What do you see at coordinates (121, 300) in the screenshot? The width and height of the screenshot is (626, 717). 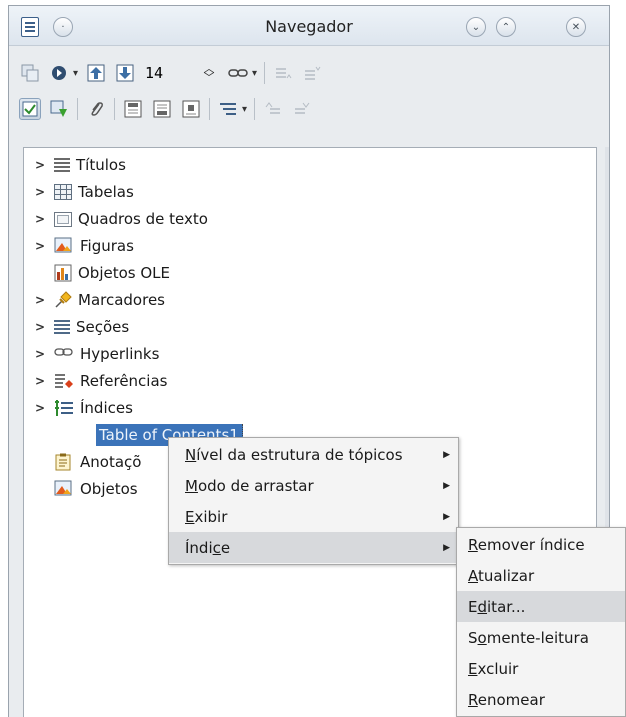 I see `tree-item-label: Marcadores` at bounding box center [121, 300].